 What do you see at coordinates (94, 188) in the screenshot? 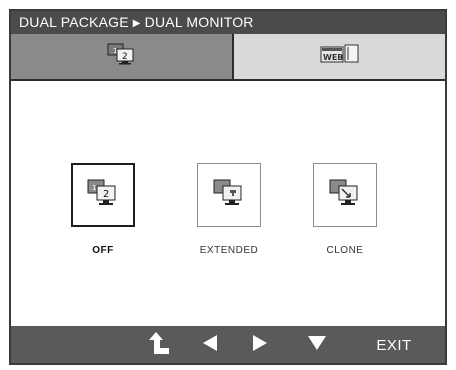
I see `svg-text: 1` at bounding box center [94, 188].